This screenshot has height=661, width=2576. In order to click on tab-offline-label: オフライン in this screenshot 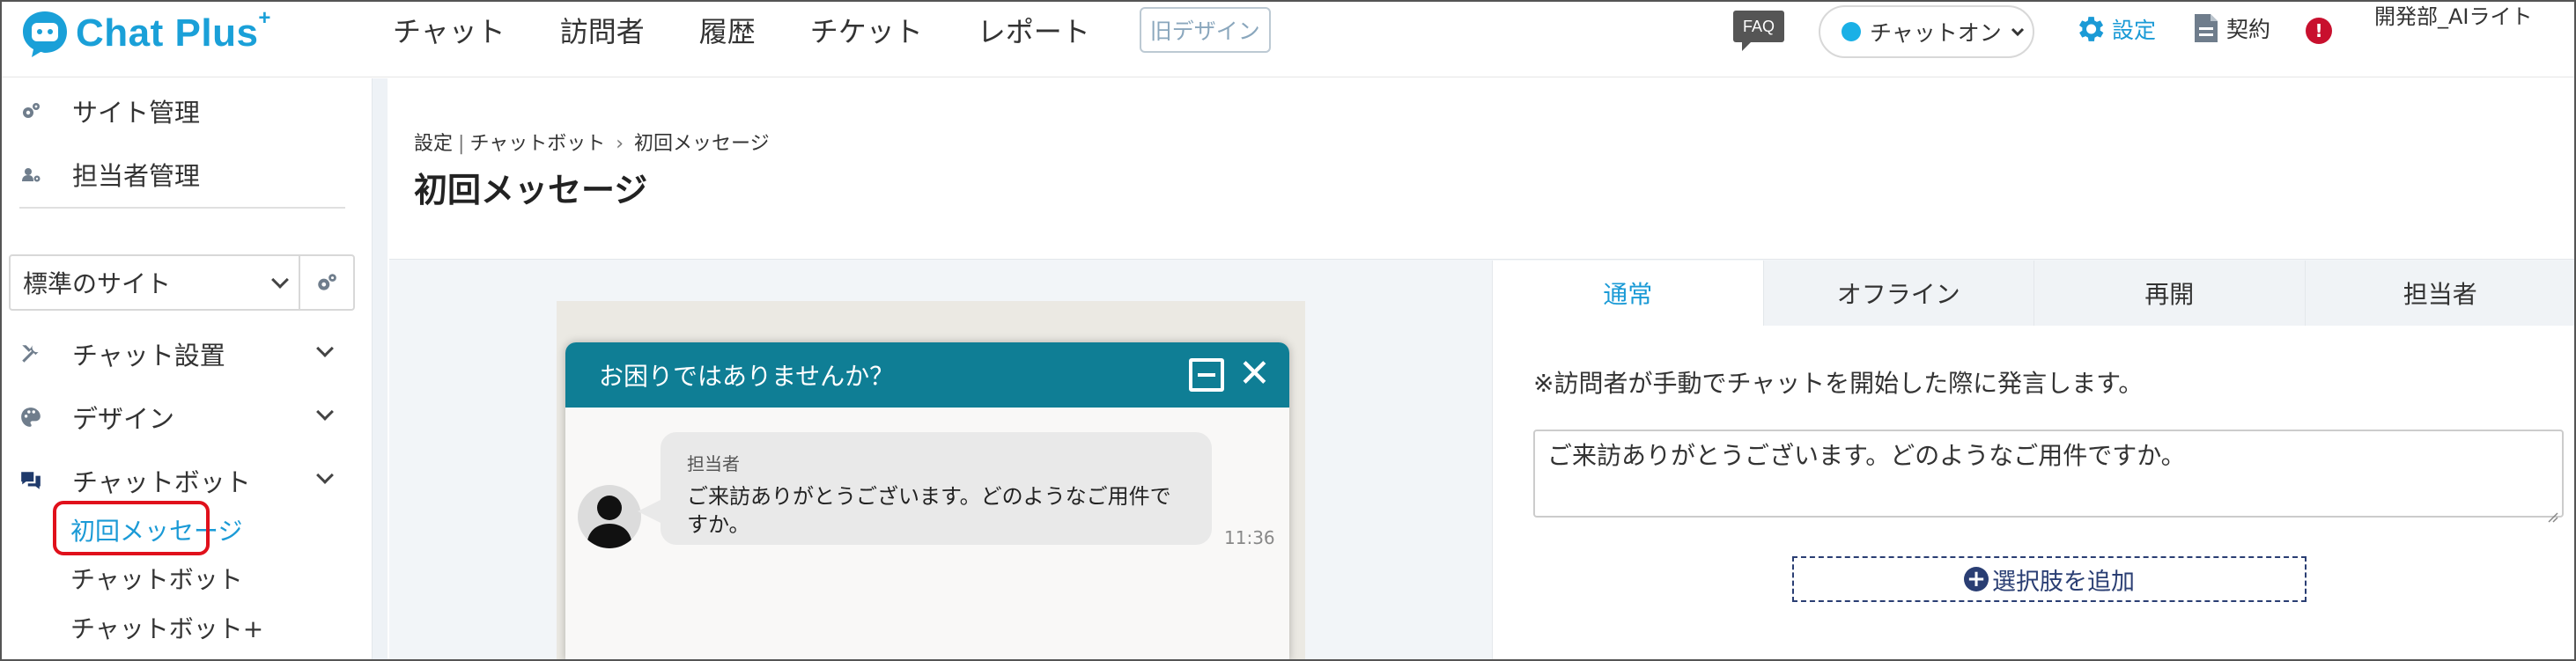, I will do `click(1898, 294)`.